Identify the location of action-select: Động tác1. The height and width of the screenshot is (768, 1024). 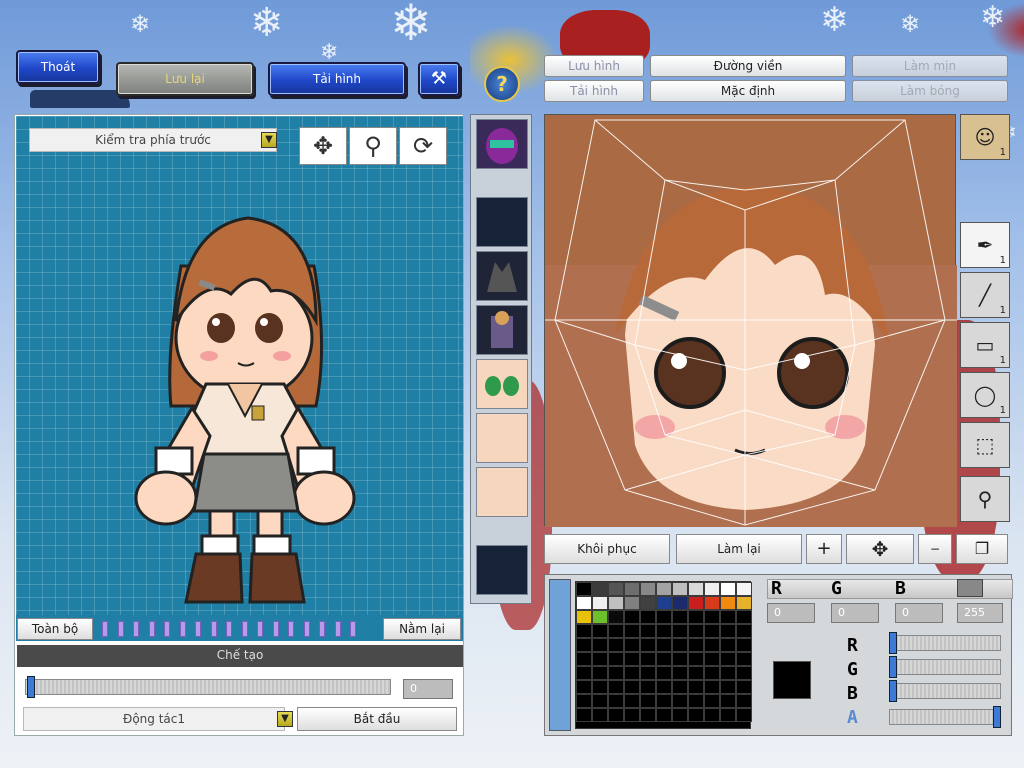
(154, 719).